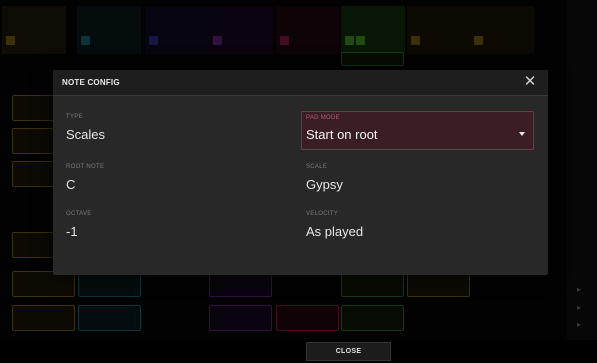 Image resolution: width=597 pixels, height=363 pixels. I want to click on root-note-field: ROOT NOTE C, so click(181, 178).